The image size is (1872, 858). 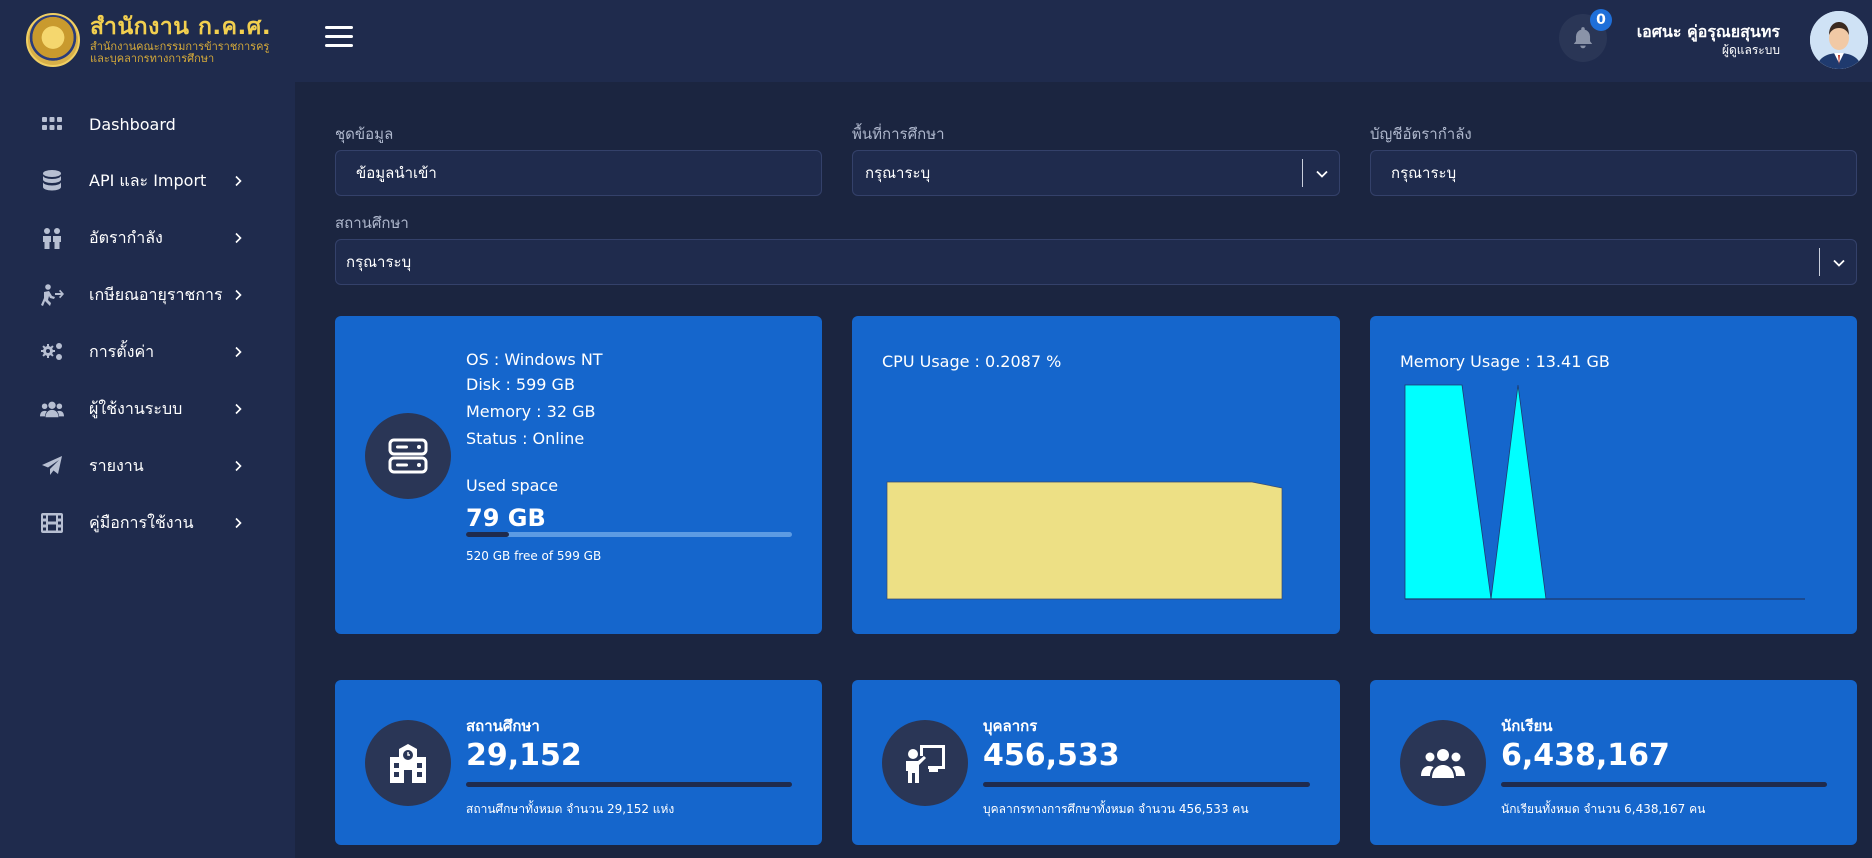 What do you see at coordinates (1096, 173) in the screenshot?
I see `area-select: กรุณาระบุ` at bounding box center [1096, 173].